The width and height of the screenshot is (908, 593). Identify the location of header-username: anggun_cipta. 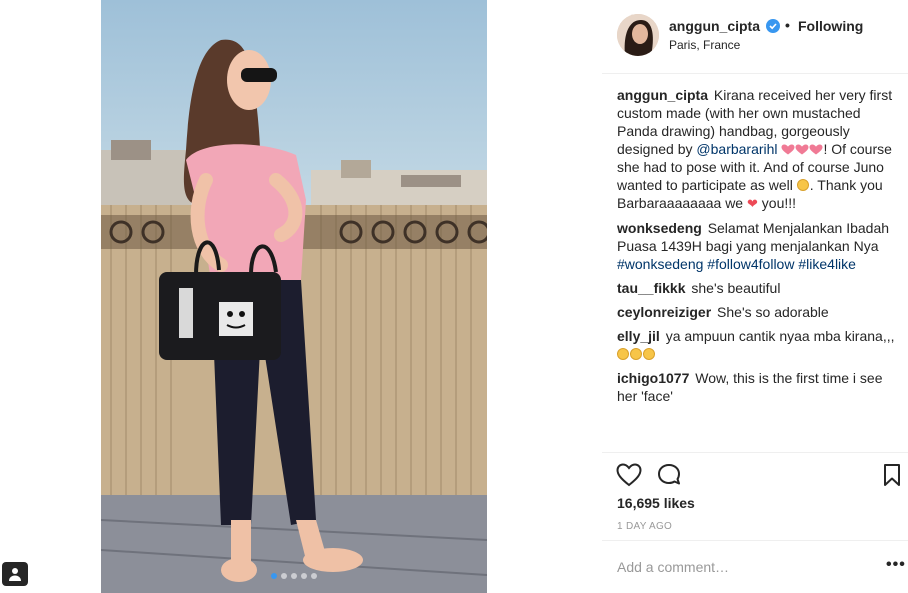
(714, 26).